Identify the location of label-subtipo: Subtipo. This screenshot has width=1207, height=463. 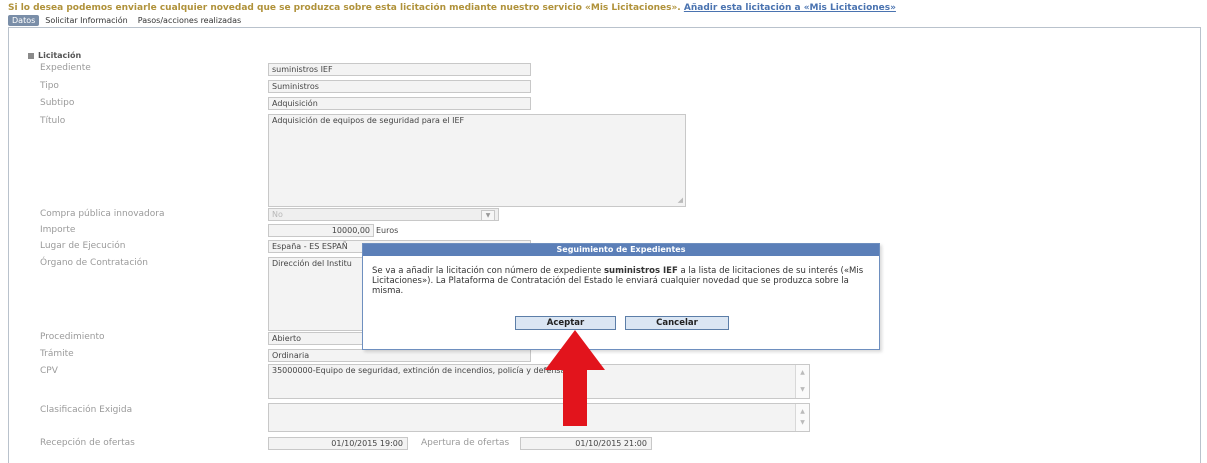
(57, 103).